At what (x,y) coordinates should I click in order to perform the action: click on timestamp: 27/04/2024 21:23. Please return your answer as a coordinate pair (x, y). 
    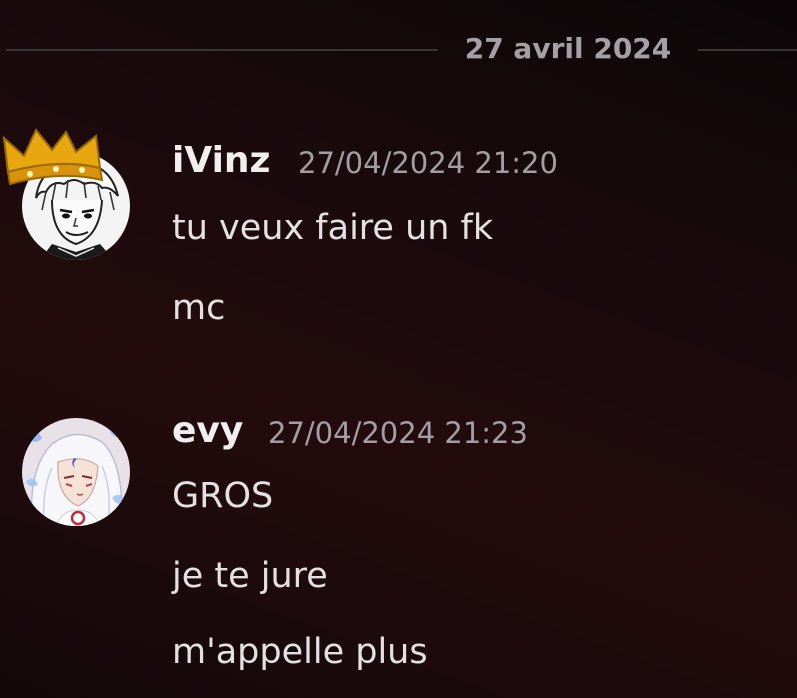
    Looking at the image, I should click on (398, 433).